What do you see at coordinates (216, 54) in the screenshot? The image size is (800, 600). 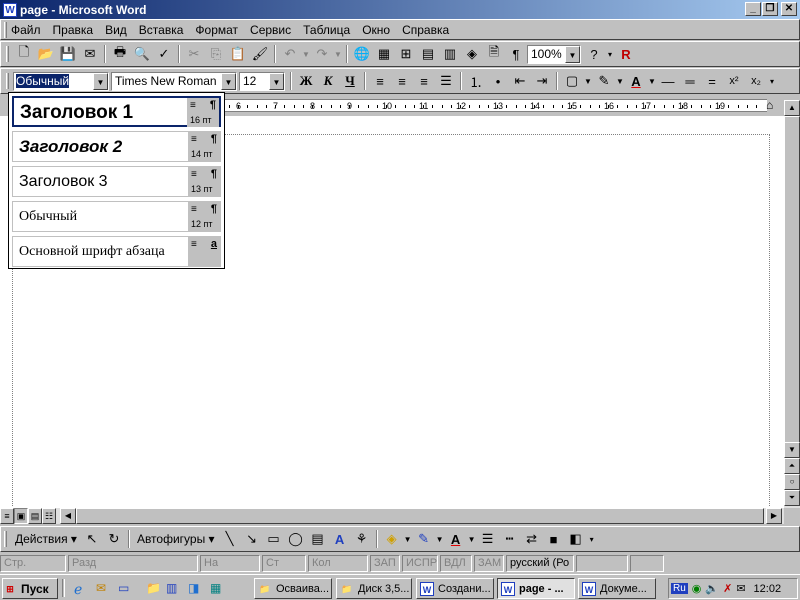 I see `copy-icon: ⎘` at bounding box center [216, 54].